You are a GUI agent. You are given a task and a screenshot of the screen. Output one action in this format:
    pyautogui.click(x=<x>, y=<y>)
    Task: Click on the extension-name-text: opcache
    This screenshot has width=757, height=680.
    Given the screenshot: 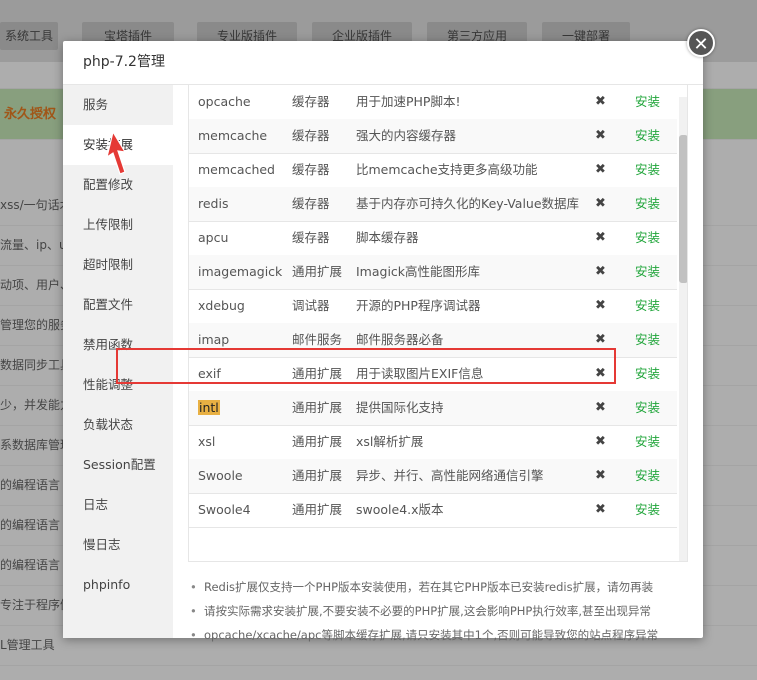 What is the action you would take?
    pyautogui.click(x=224, y=101)
    